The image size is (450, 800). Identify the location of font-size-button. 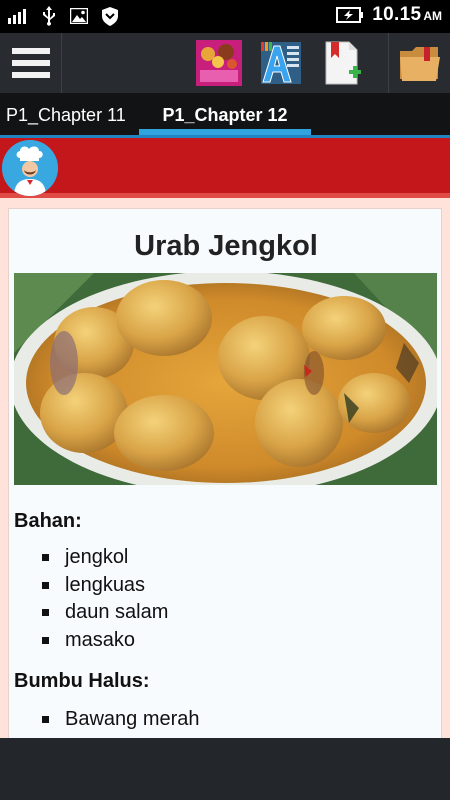
(281, 63).